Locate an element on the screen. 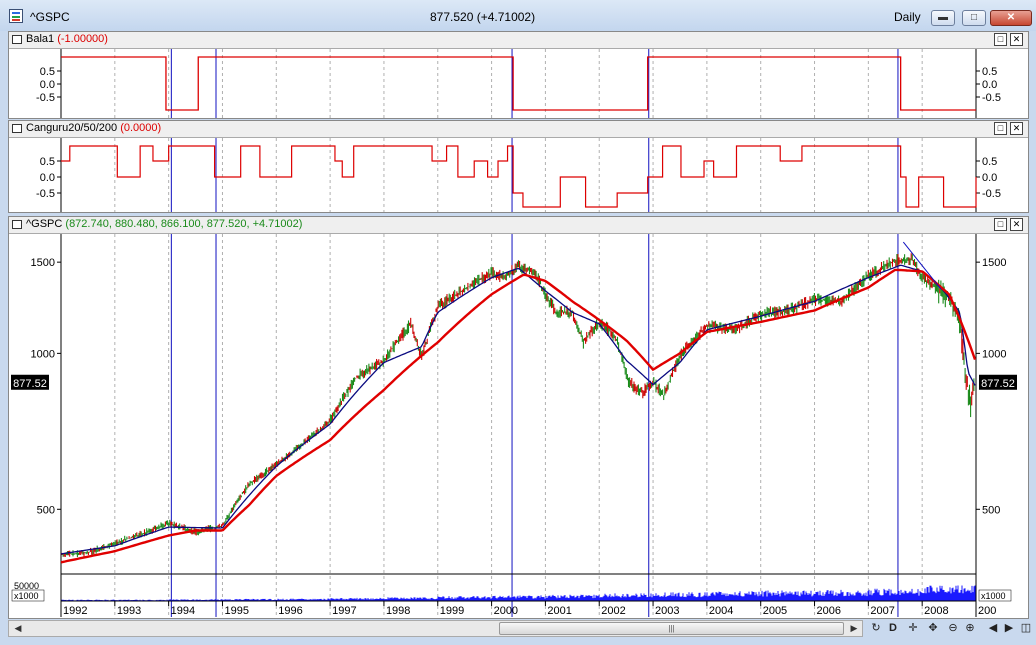  period-label: Daily is located at coordinates (907, 17).